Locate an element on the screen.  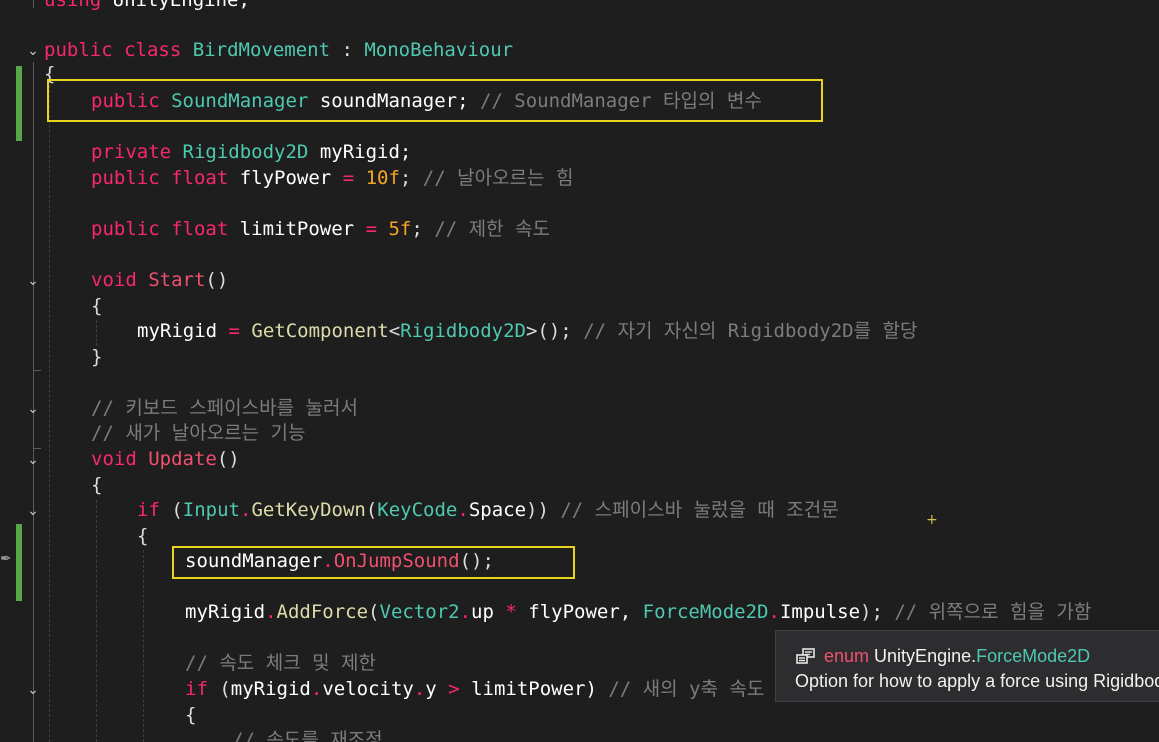
identifier: velocity is located at coordinates (368, 689).